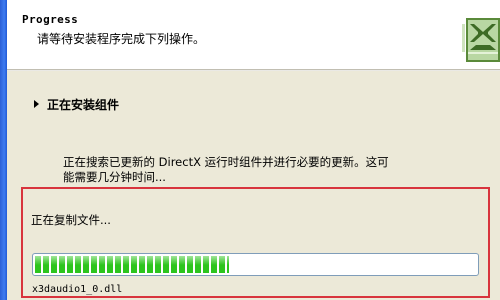  I want to click on page-subtitle: 请等待安装程序完成下列操作。, so click(121, 39).